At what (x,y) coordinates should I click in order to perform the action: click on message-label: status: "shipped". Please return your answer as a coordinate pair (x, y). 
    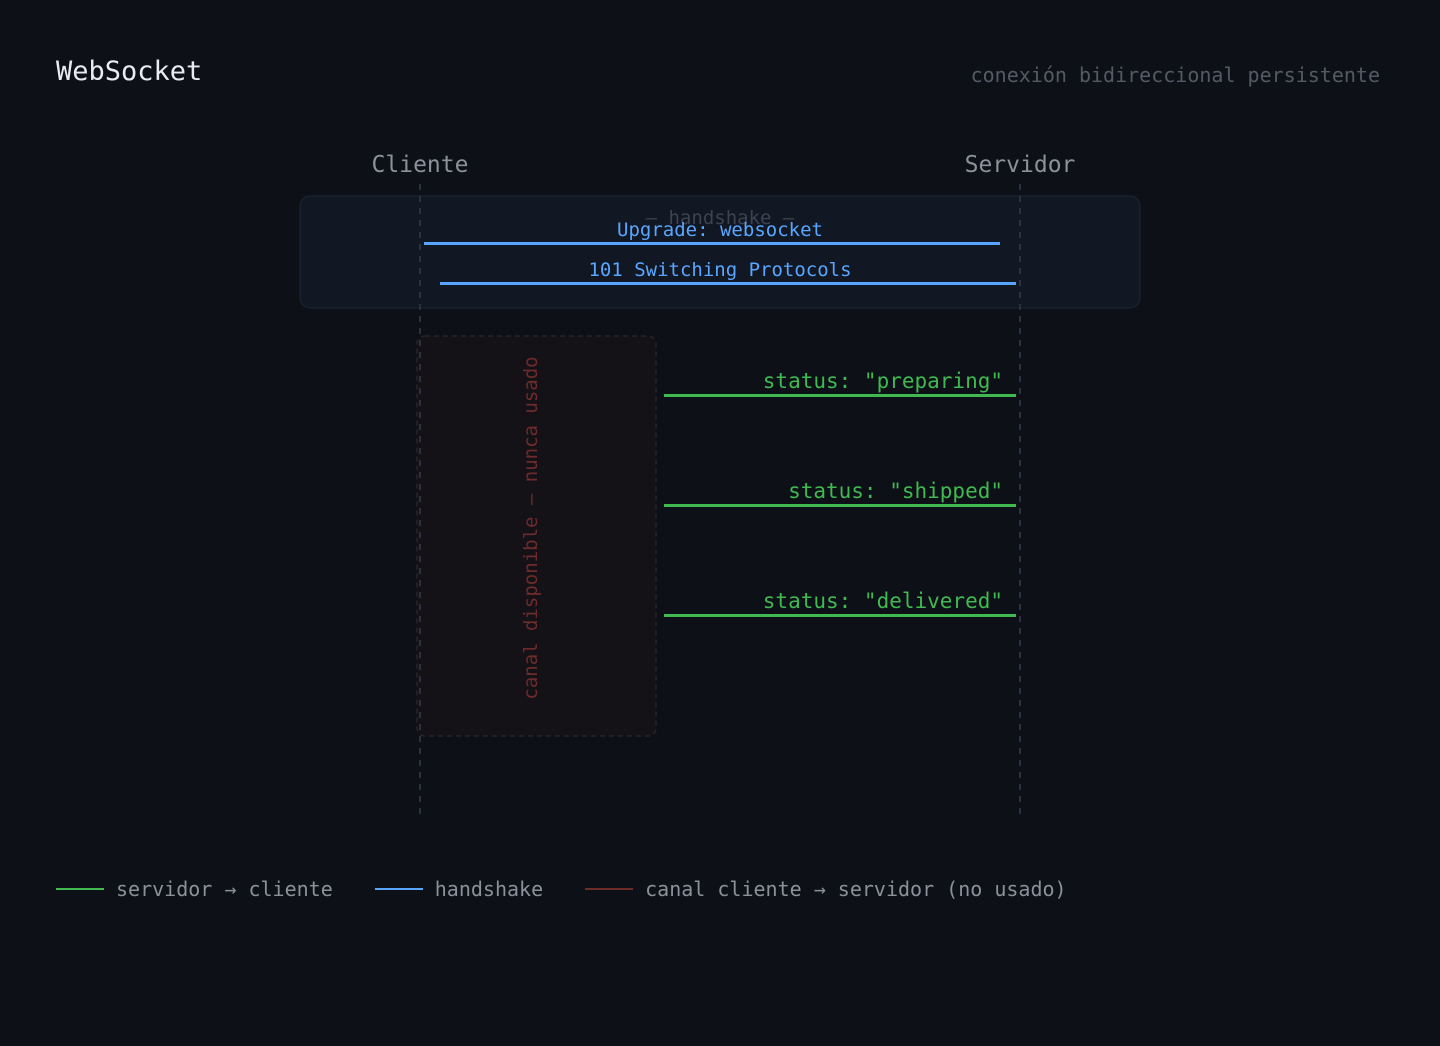
    Looking at the image, I should click on (895, 491).